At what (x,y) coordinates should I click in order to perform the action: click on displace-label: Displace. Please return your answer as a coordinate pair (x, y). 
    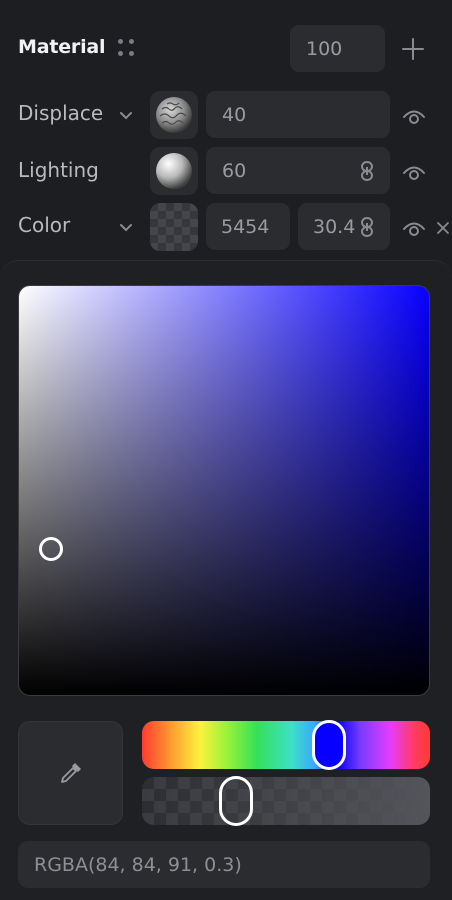
    Looking at the image, I should click on (61, 113).